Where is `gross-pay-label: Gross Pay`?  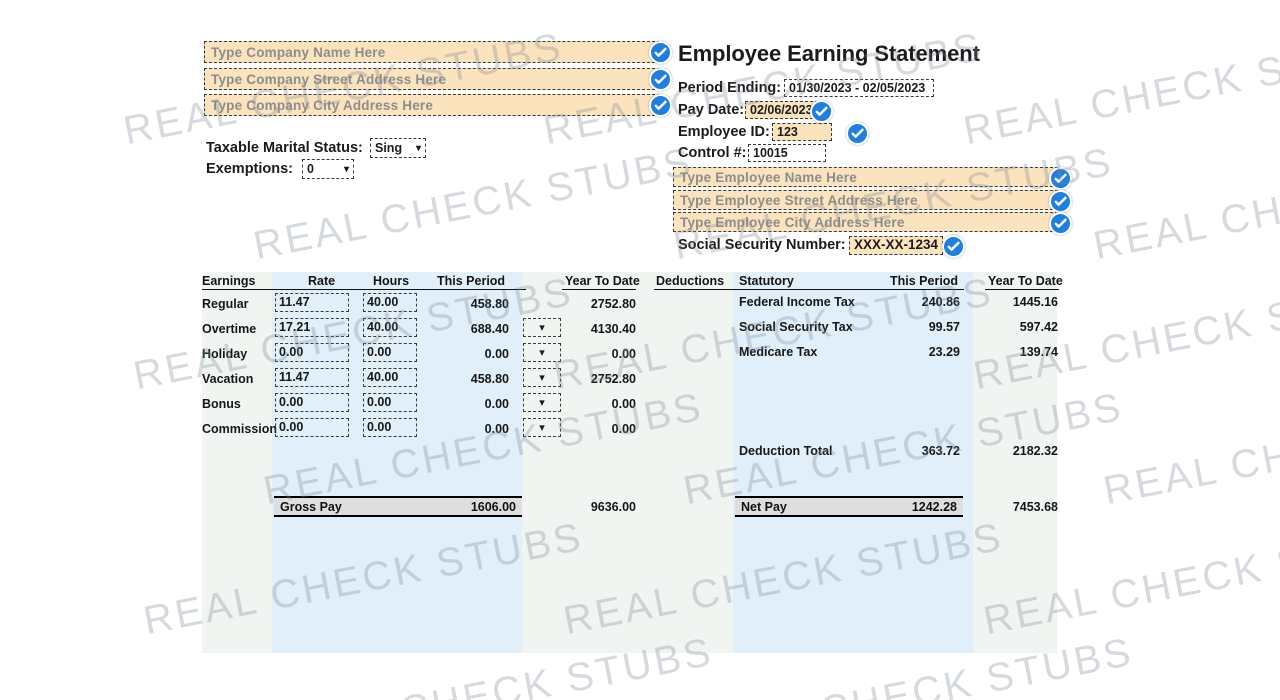
gross-pay-label: Gross Pay is located at coordinates (311, 507).